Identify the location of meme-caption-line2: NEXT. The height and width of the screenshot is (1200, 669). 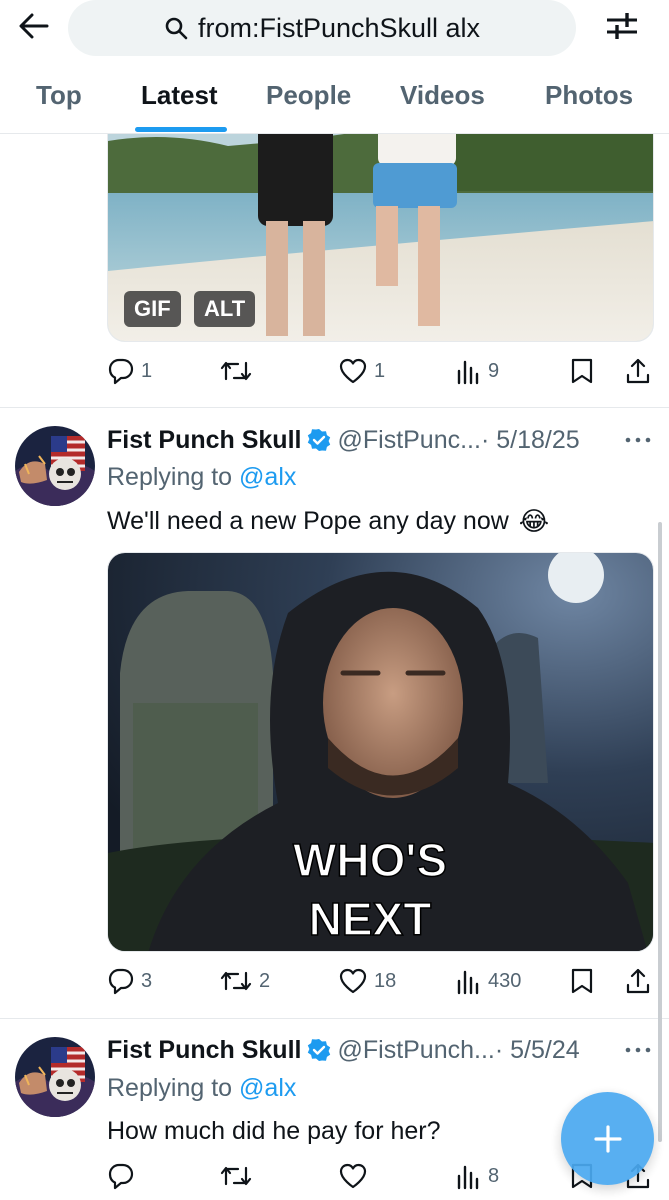
(370, 919).